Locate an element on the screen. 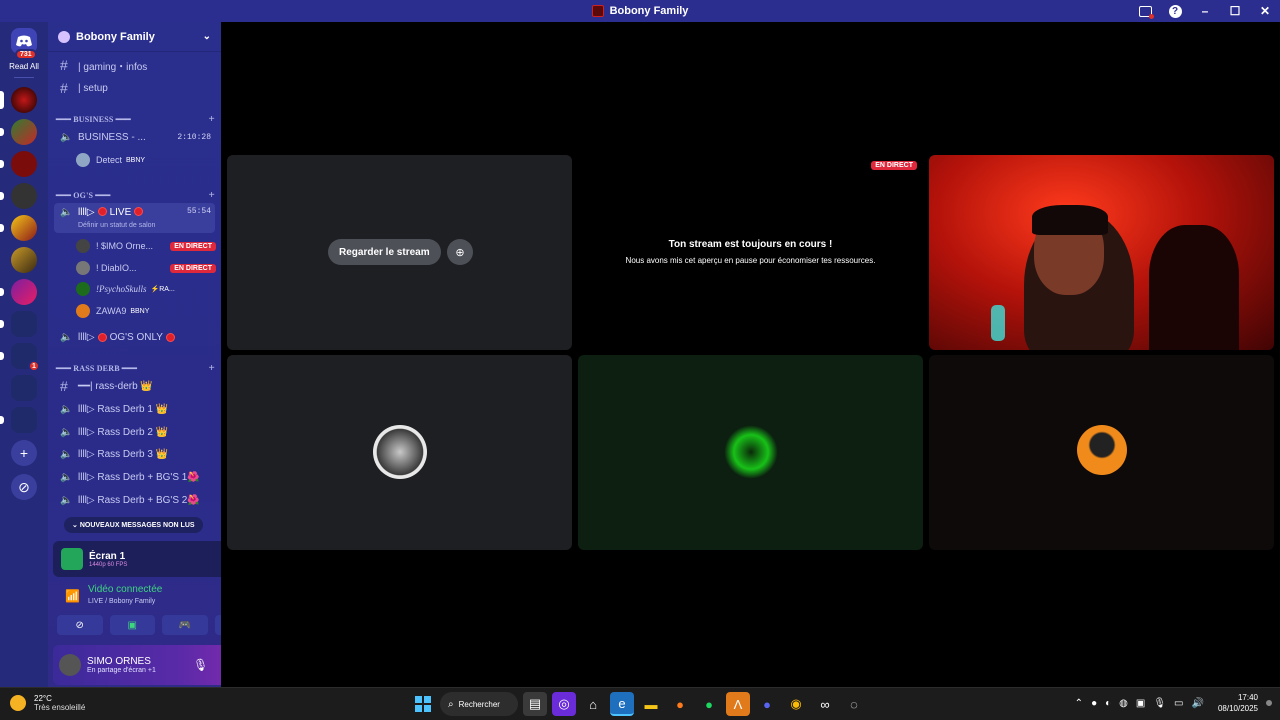 The width and height of the screenshot is (1280, 720). windows-icon is located at coordinates (423, 704).